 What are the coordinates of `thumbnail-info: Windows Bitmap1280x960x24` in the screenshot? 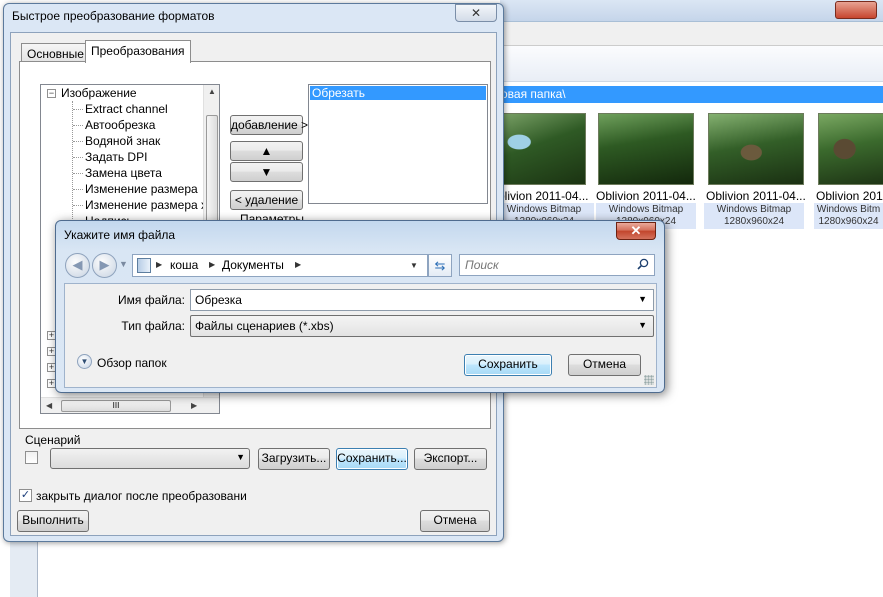 It's located at (754, 216).